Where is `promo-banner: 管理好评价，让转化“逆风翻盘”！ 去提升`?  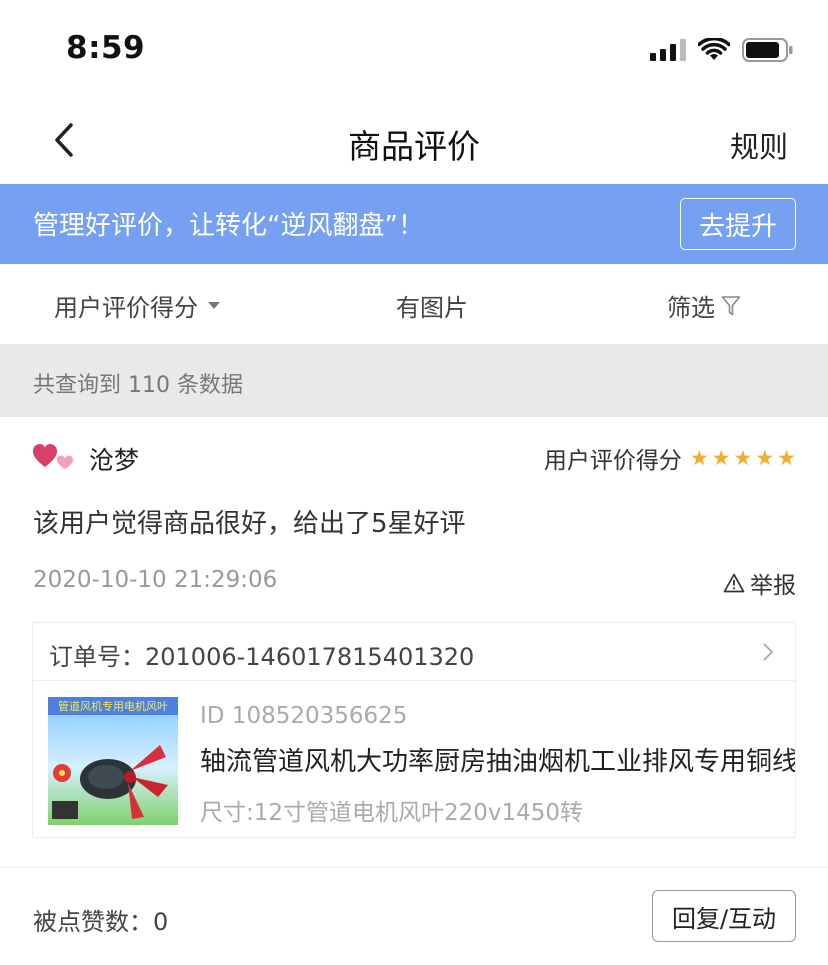 promo-banner: 管理好评价，让转化“逆风翻盘”！ 去提升 is located at coordinates (414, 224).